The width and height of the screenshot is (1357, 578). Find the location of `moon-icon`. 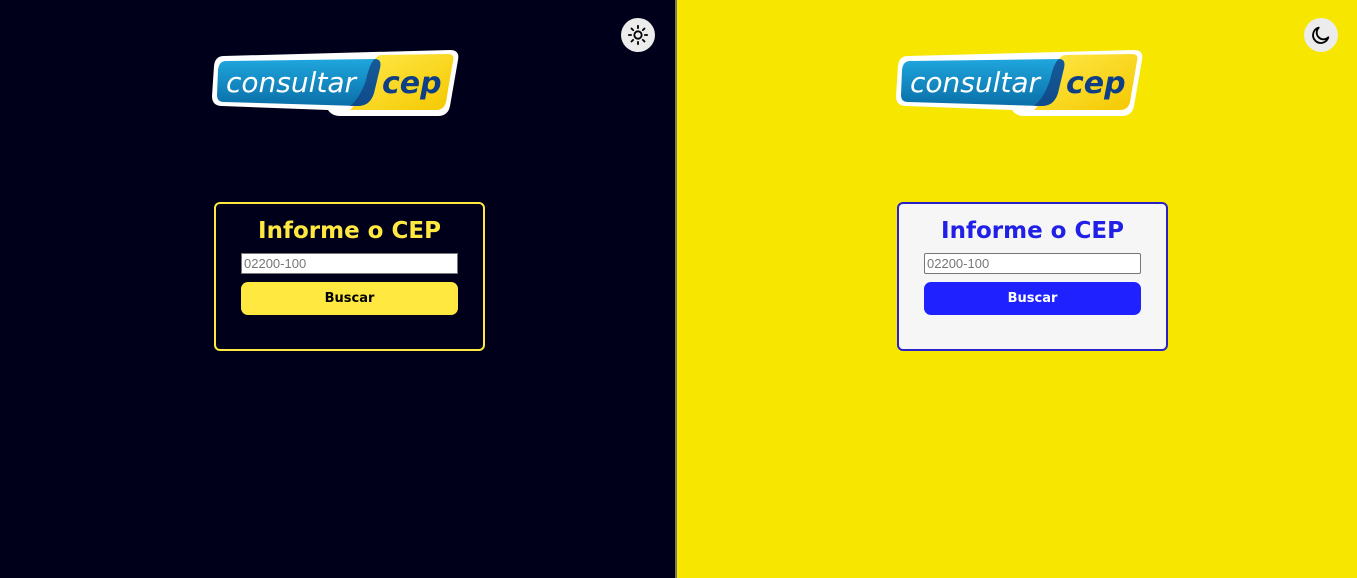

moon-icon is located at coordinates (1321, 35).